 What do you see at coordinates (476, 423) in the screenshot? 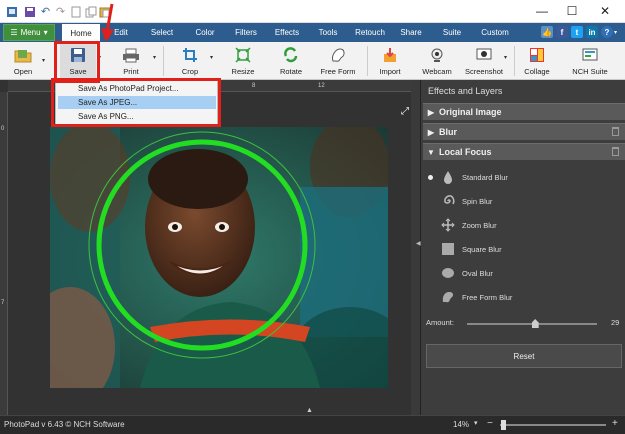
I see `zoom-dropdown-arrow: ▾` at bounding box center [476, 423].